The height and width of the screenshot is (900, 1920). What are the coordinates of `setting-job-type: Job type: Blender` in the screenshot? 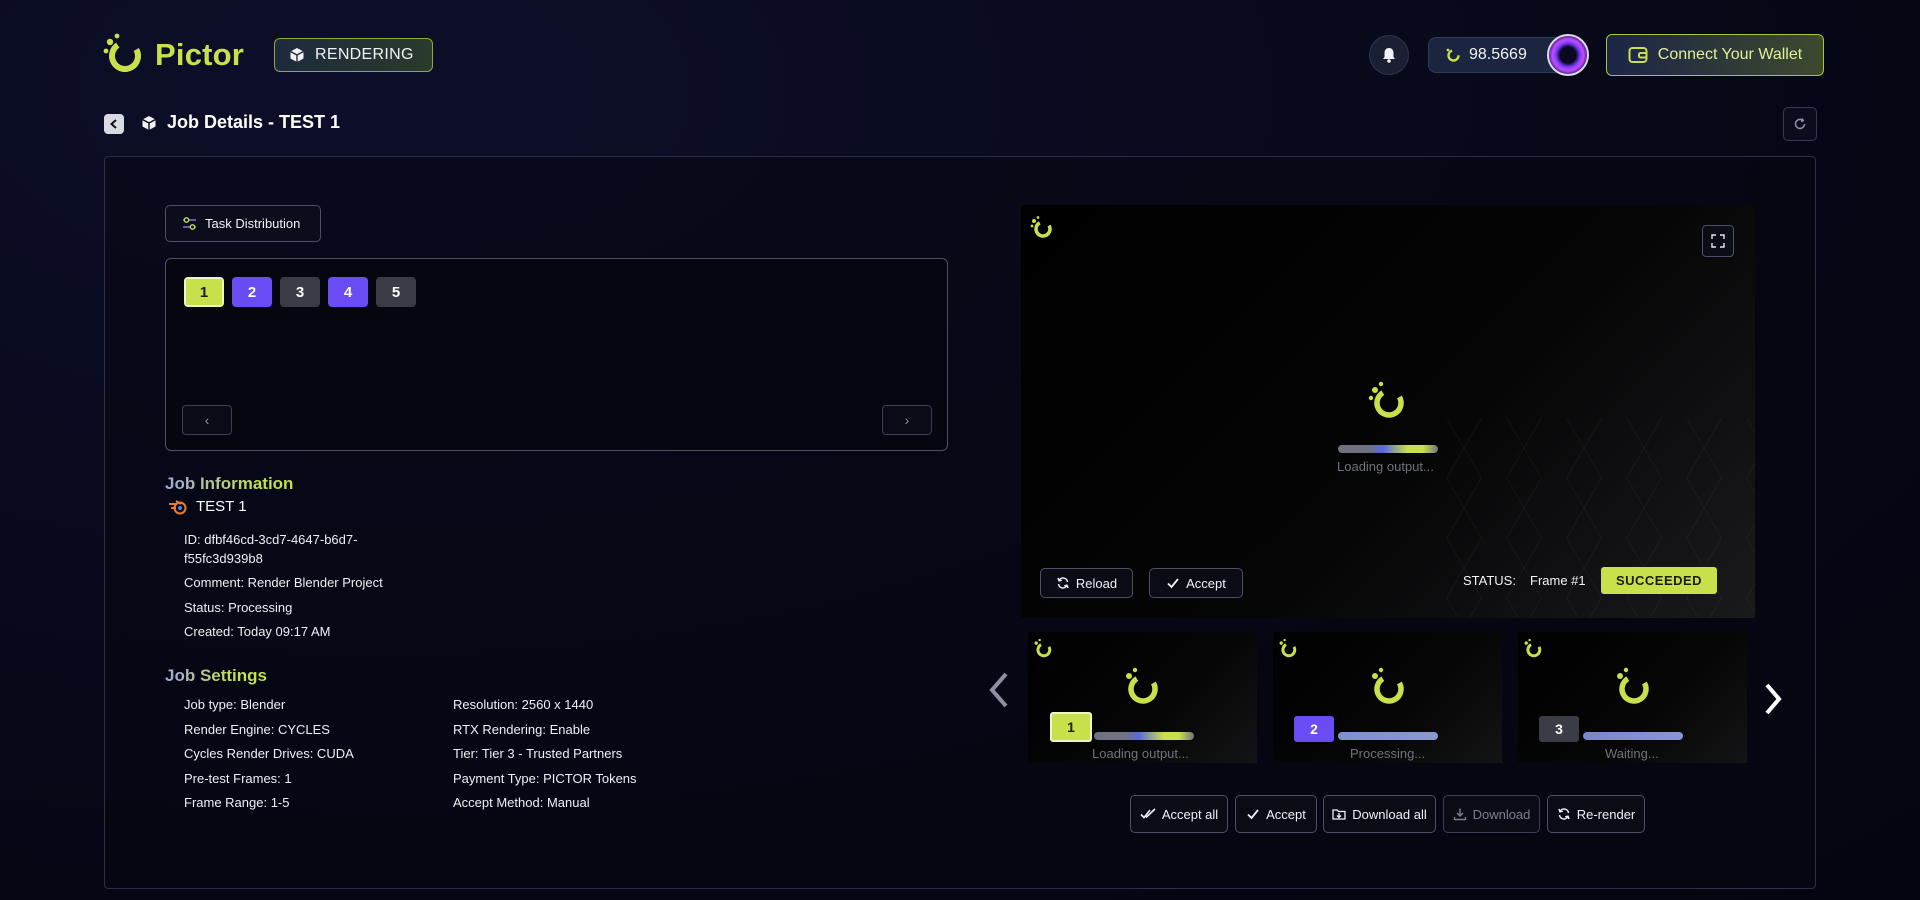 It's located at (235, 704).